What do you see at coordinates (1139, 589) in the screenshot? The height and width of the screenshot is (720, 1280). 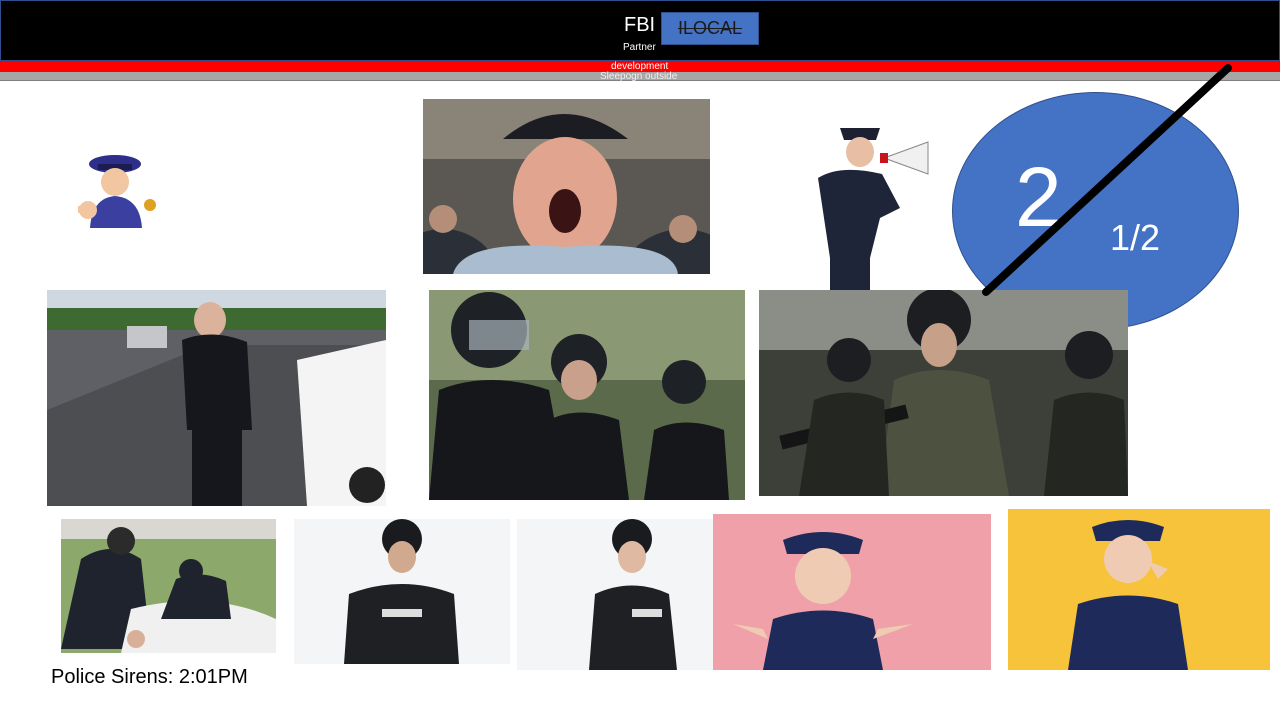 I see `female-officer-shouting-yellow-background` at bounding box center [1139, 589].